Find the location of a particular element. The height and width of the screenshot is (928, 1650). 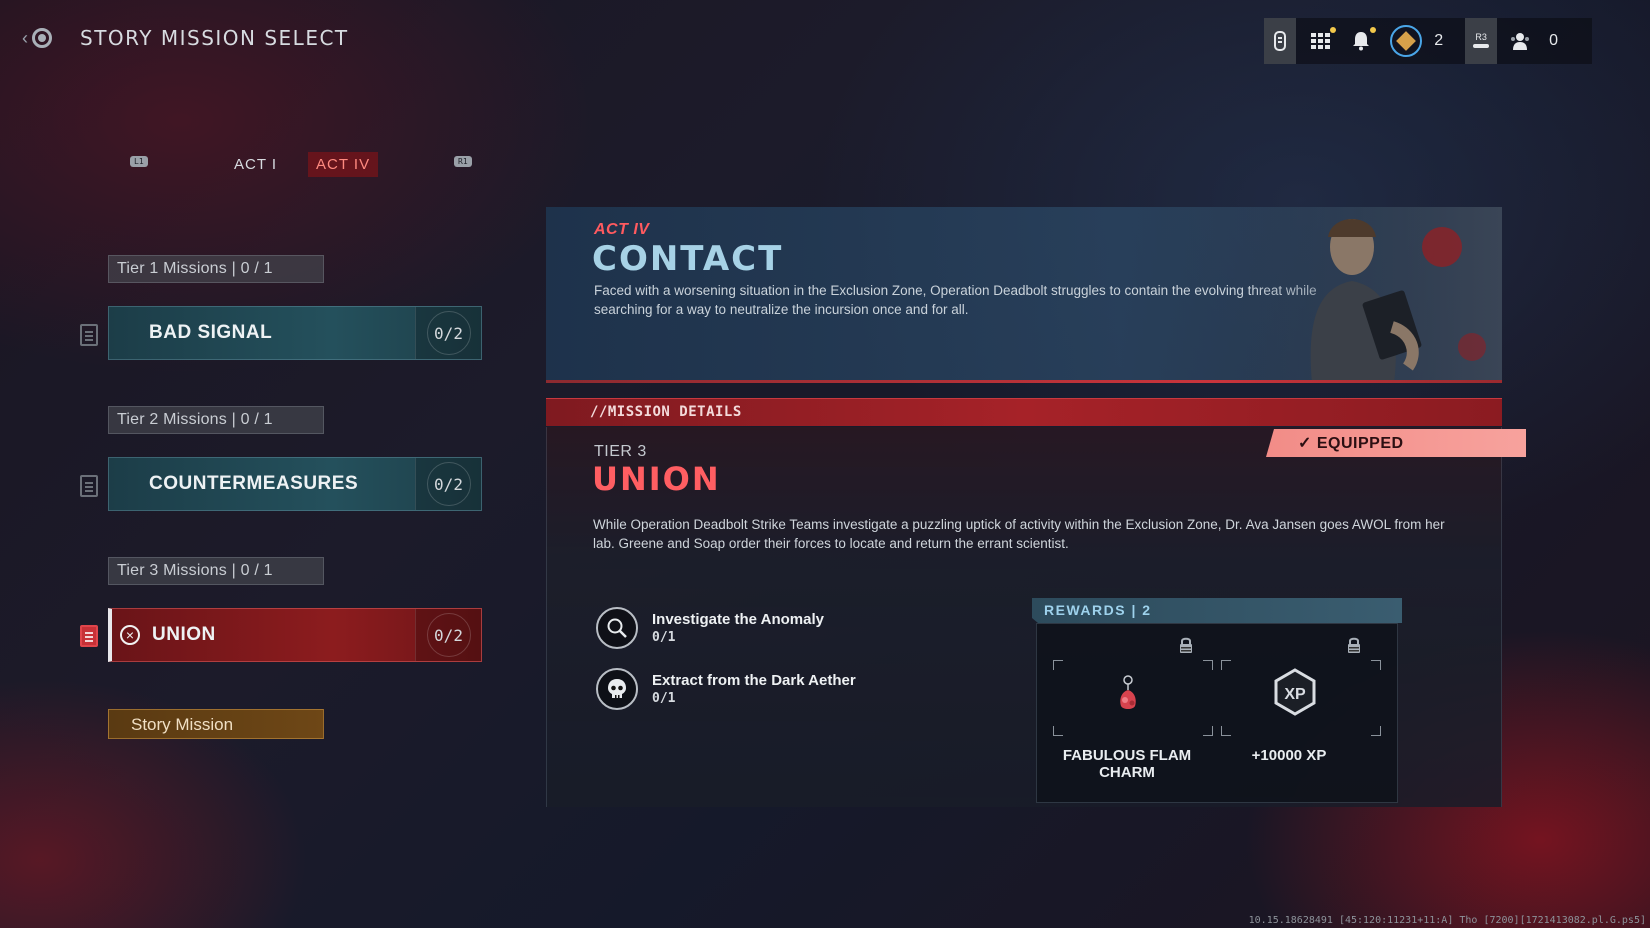

controller-icon is located at coordinates (1280, 41).